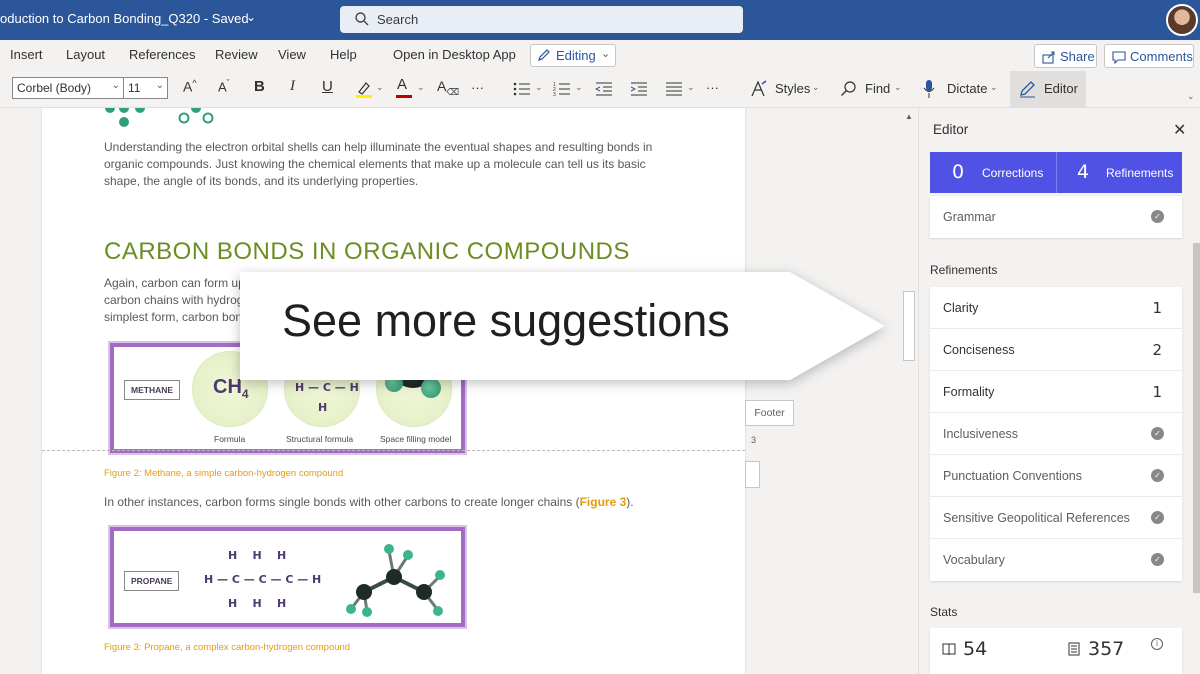  What do you see at coordinates (522, 89) in the screenshot?
I see `bullets-icon` at bounding box center [522, 89].